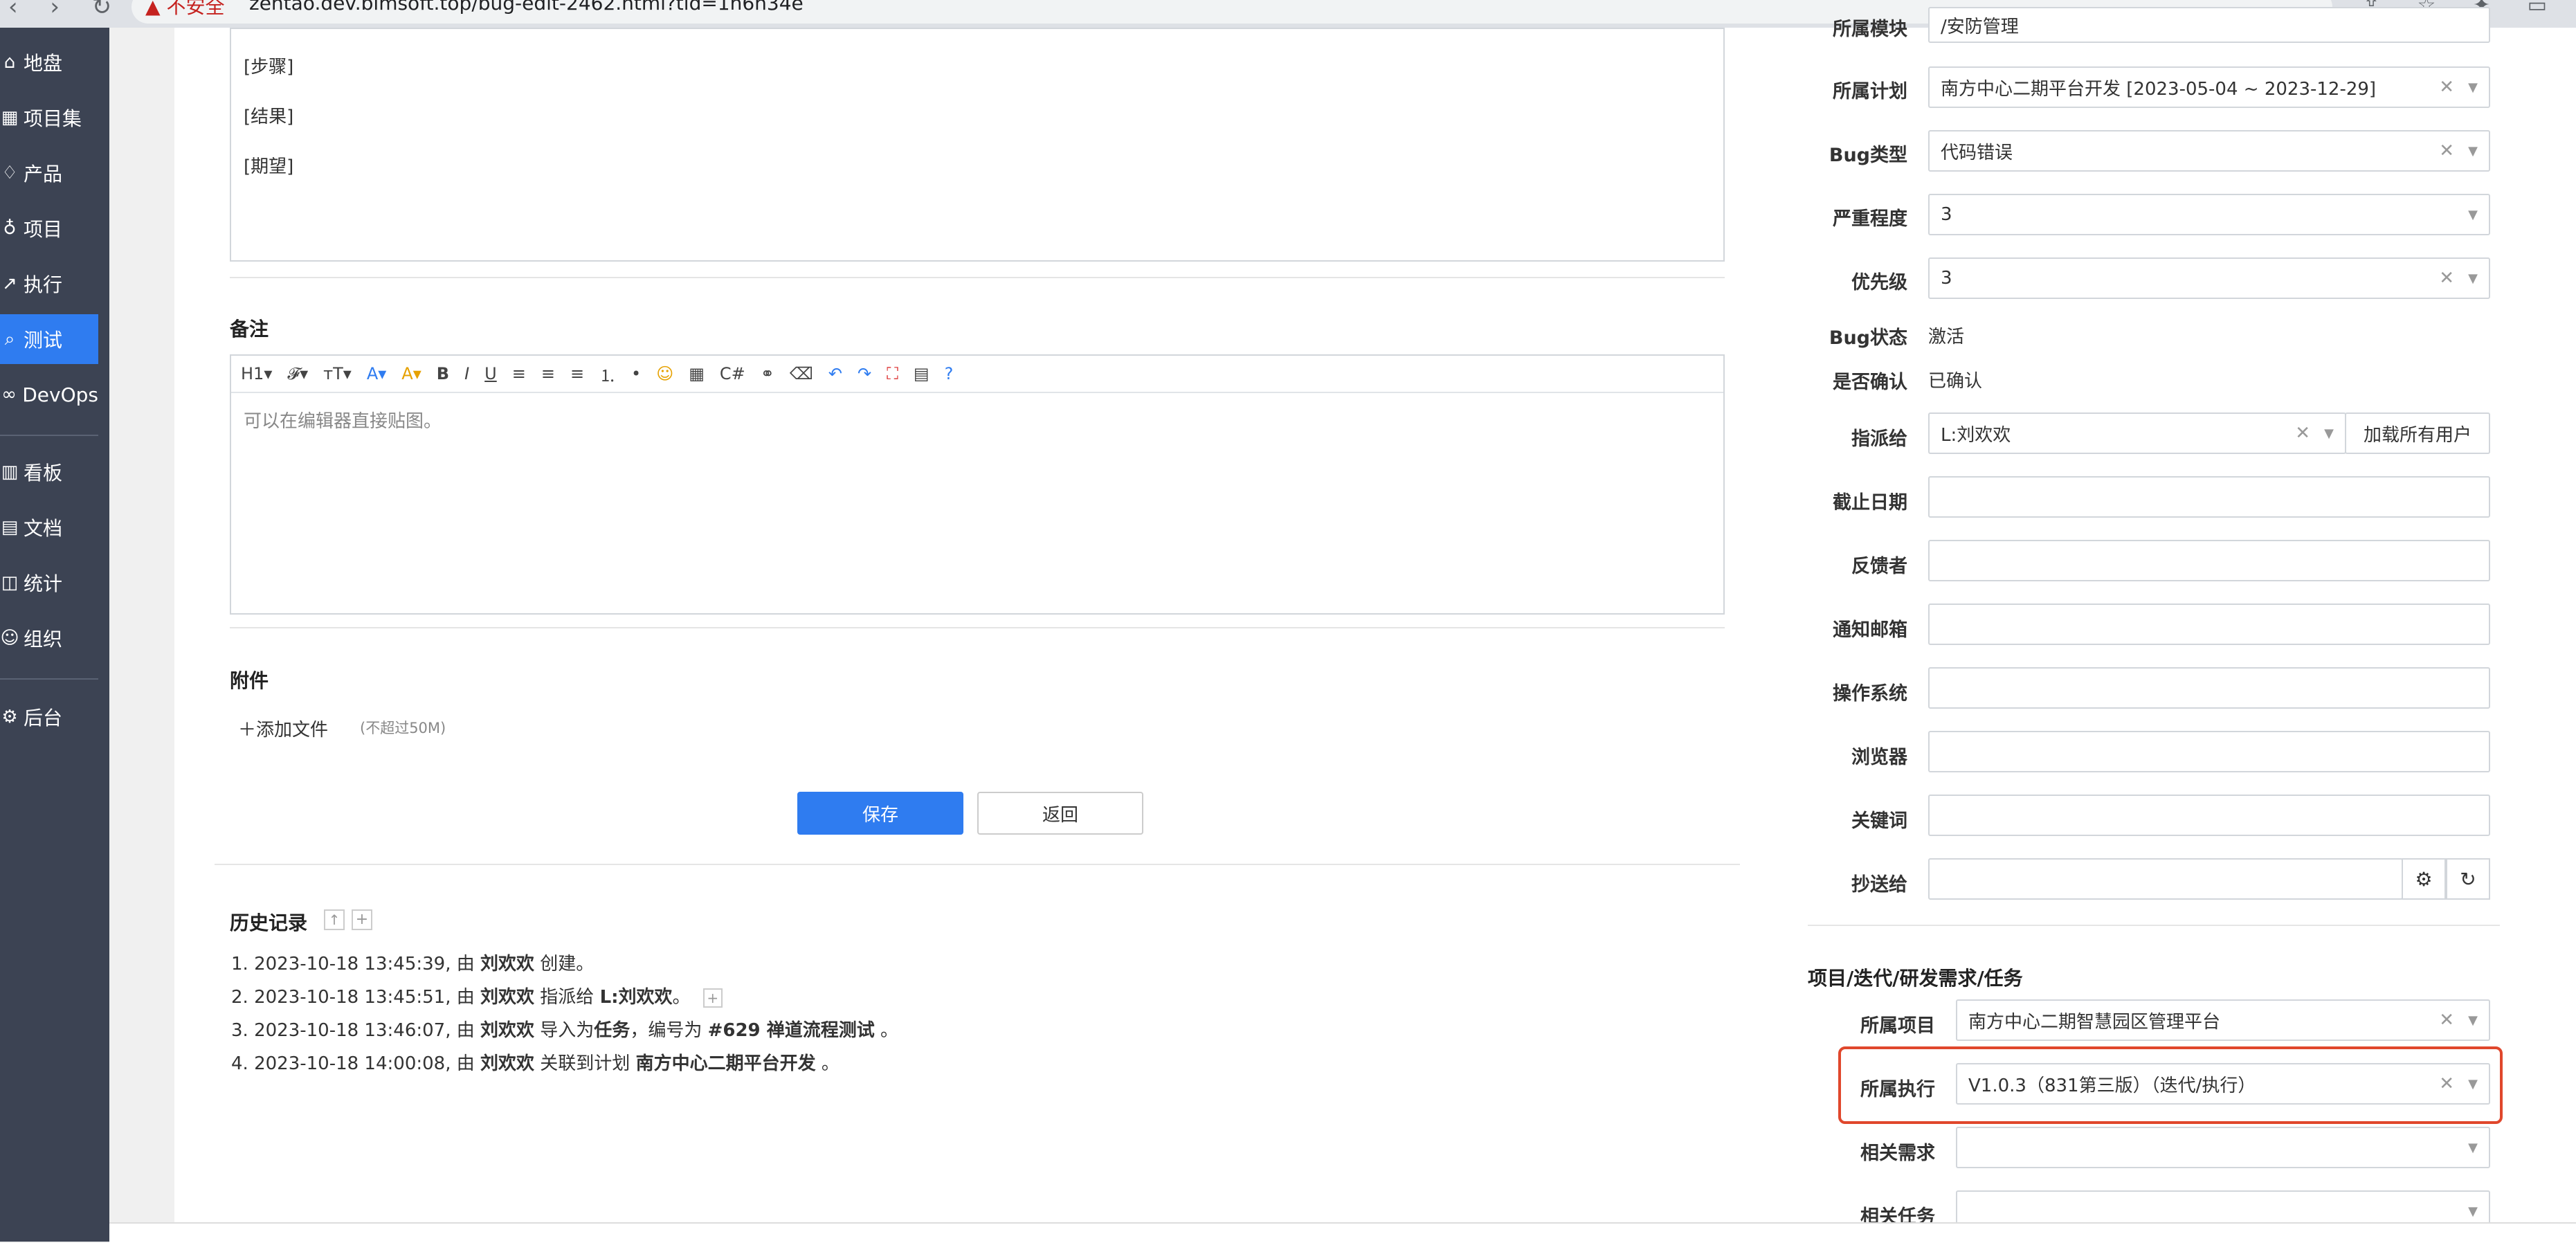 The width and height of the screenshot is (2576, 1243). Describe the element at coordinates (2209, 815) in the screenshot. I see `keywords-input` at that location.